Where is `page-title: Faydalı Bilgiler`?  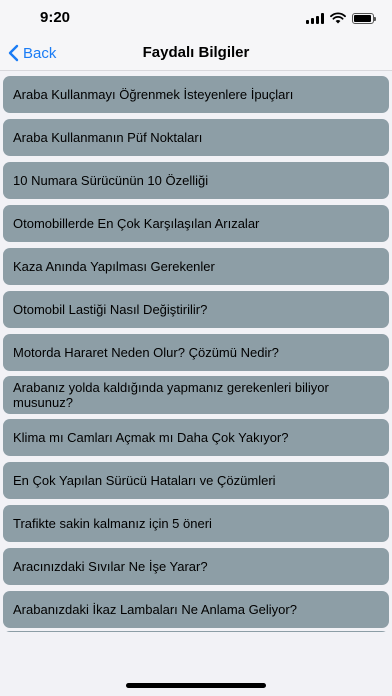
page-title: Faydalı Bilgiler is located at coordinates (196, 52).